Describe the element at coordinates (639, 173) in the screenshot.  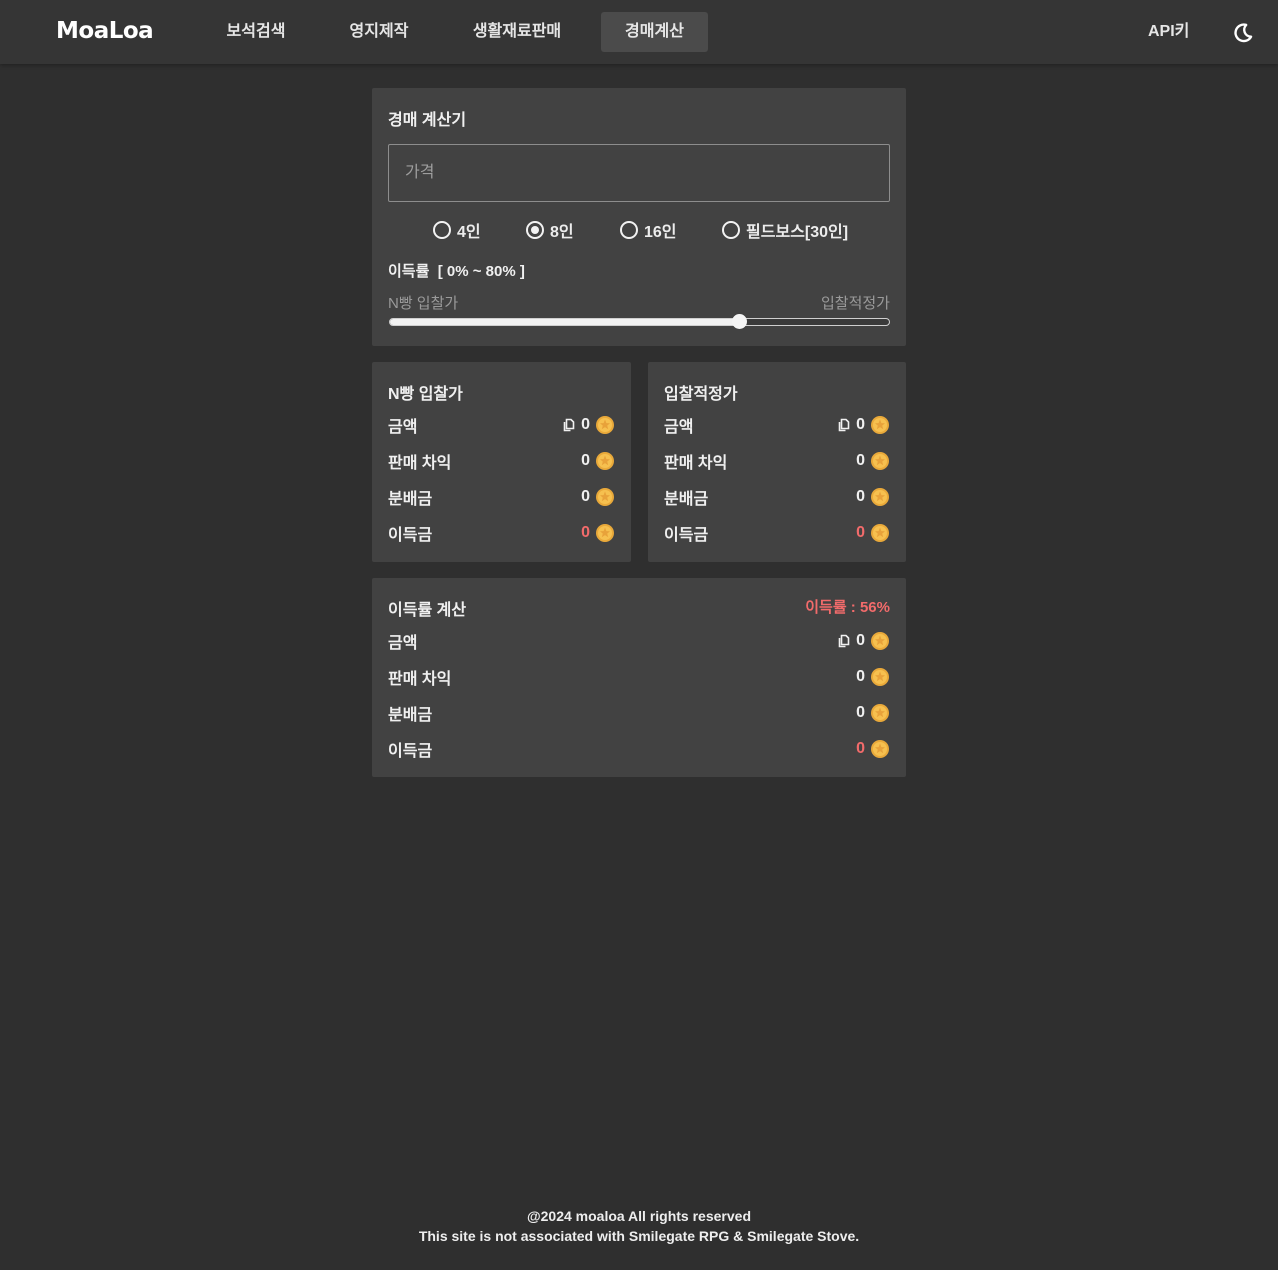
I see `price-input` at that location.